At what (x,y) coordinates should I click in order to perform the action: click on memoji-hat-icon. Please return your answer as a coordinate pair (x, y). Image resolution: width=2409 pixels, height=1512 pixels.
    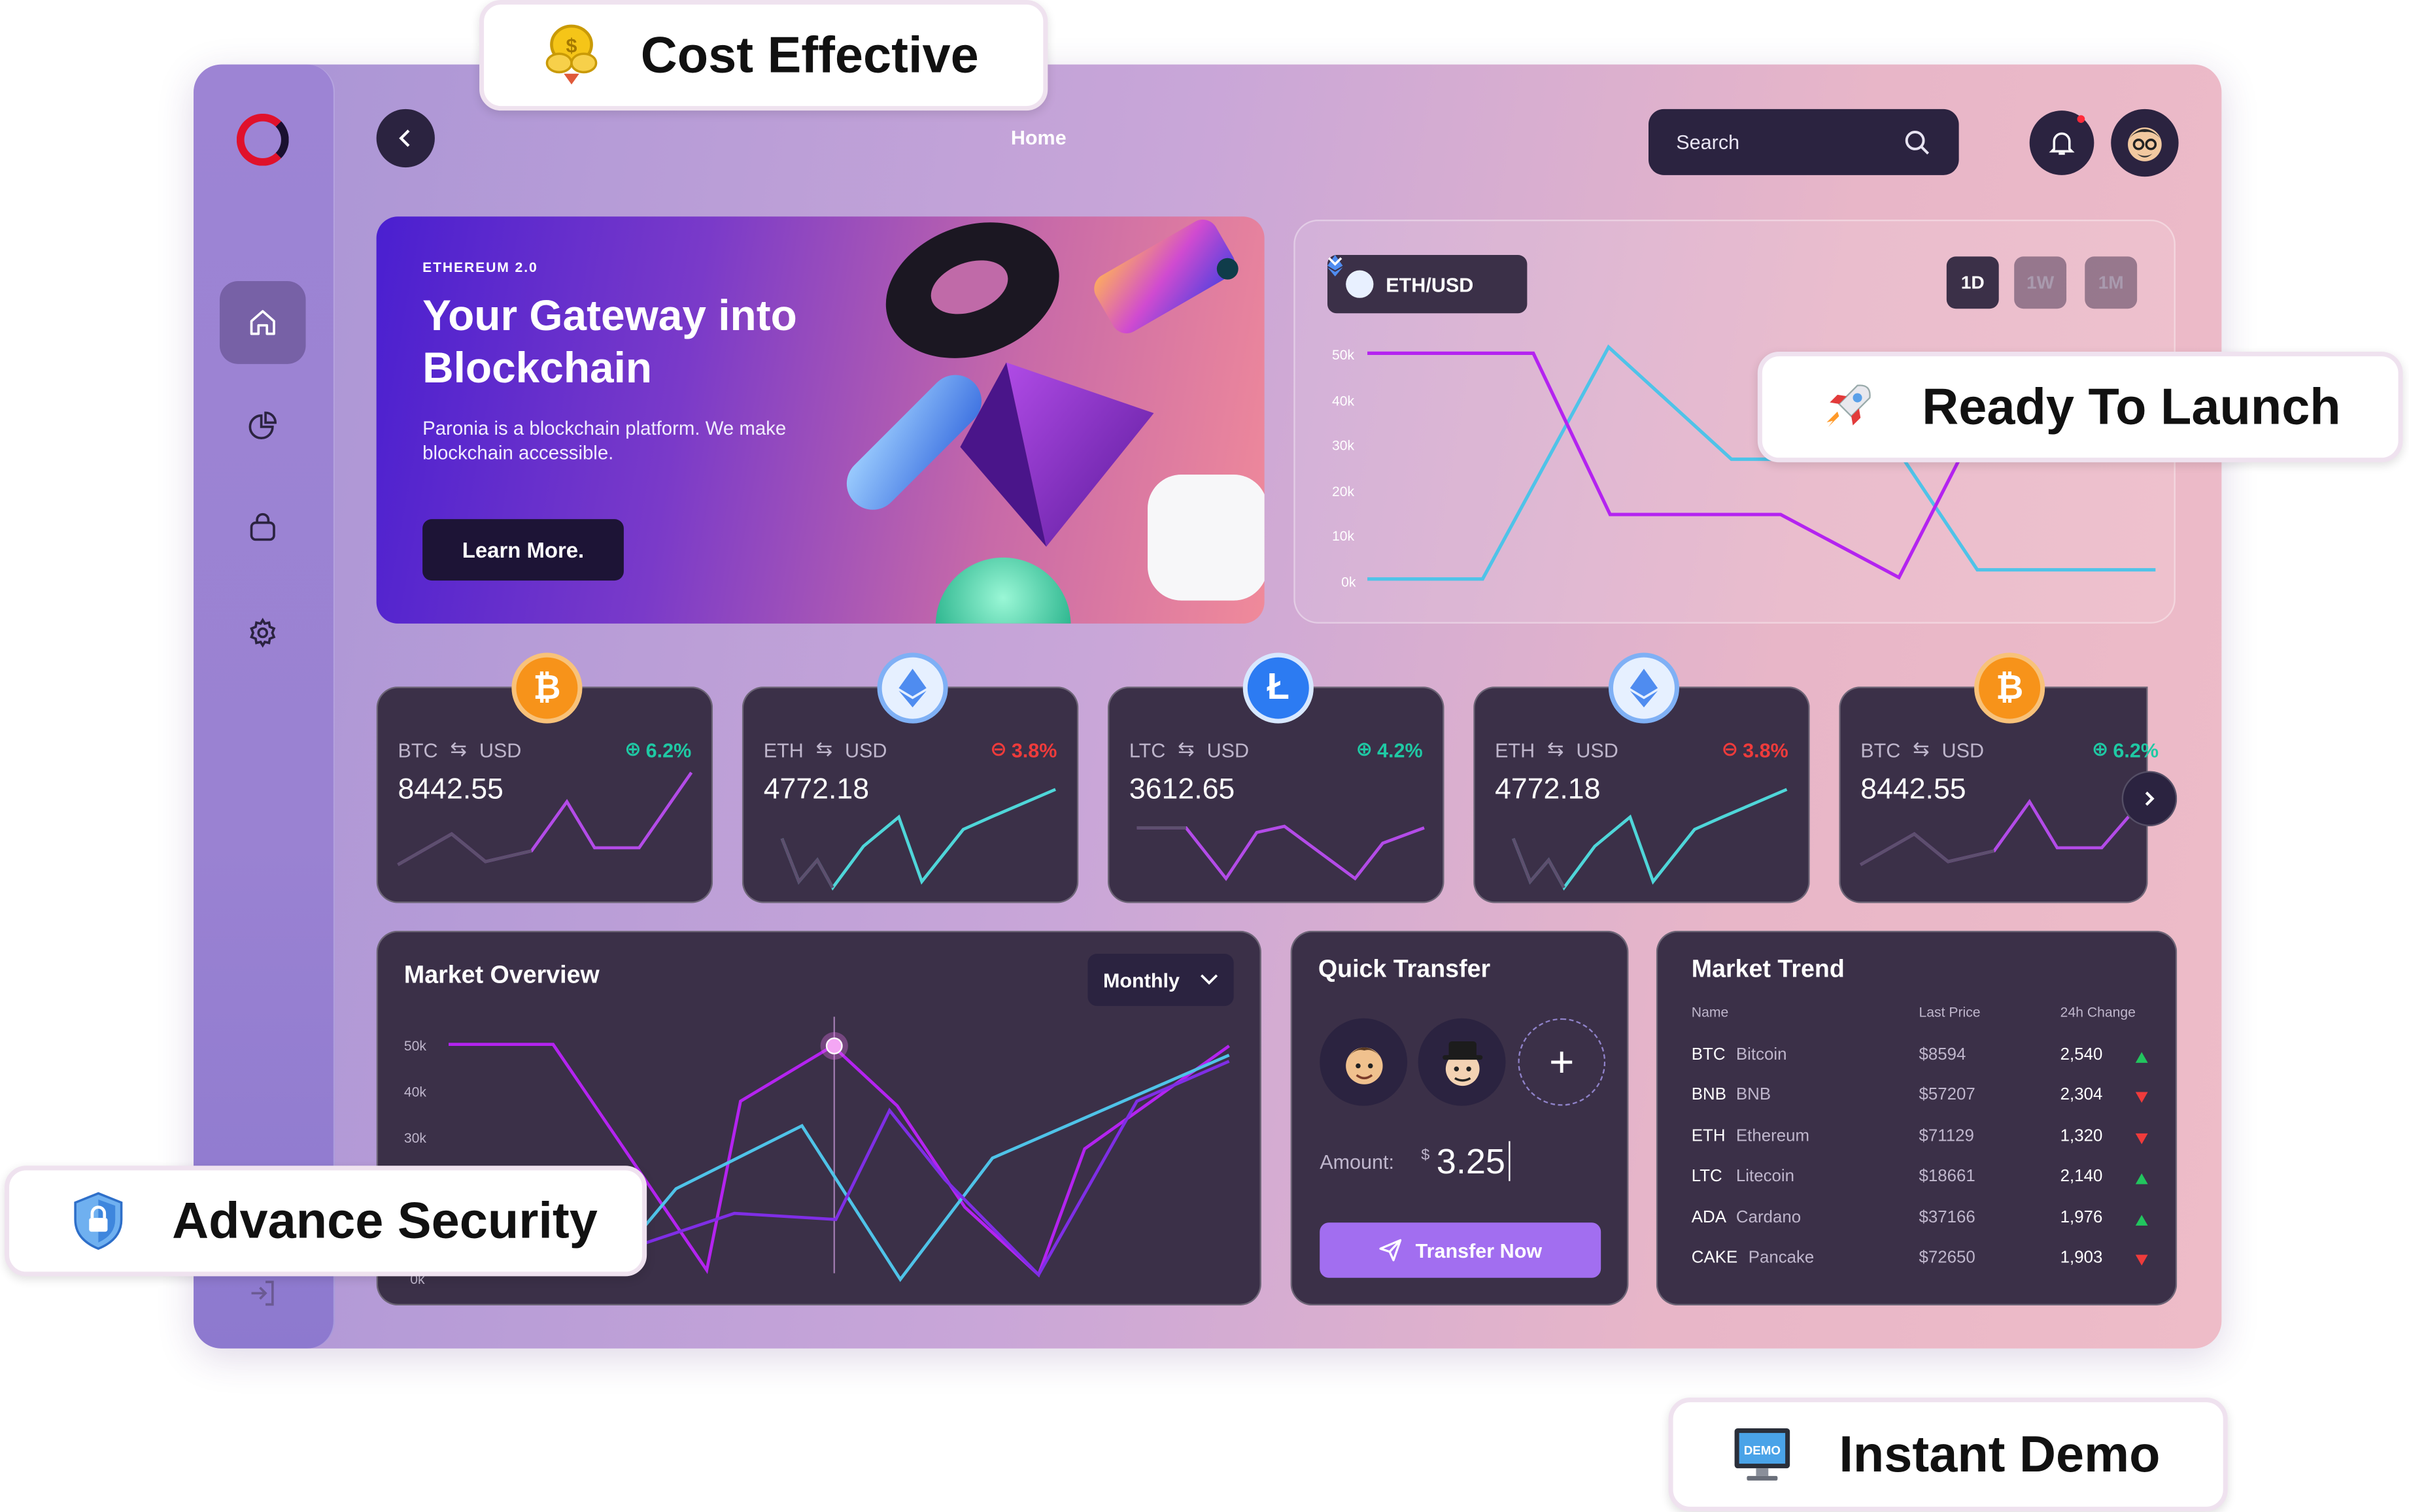
    Looking at the image, I should click on (1462, 1062).